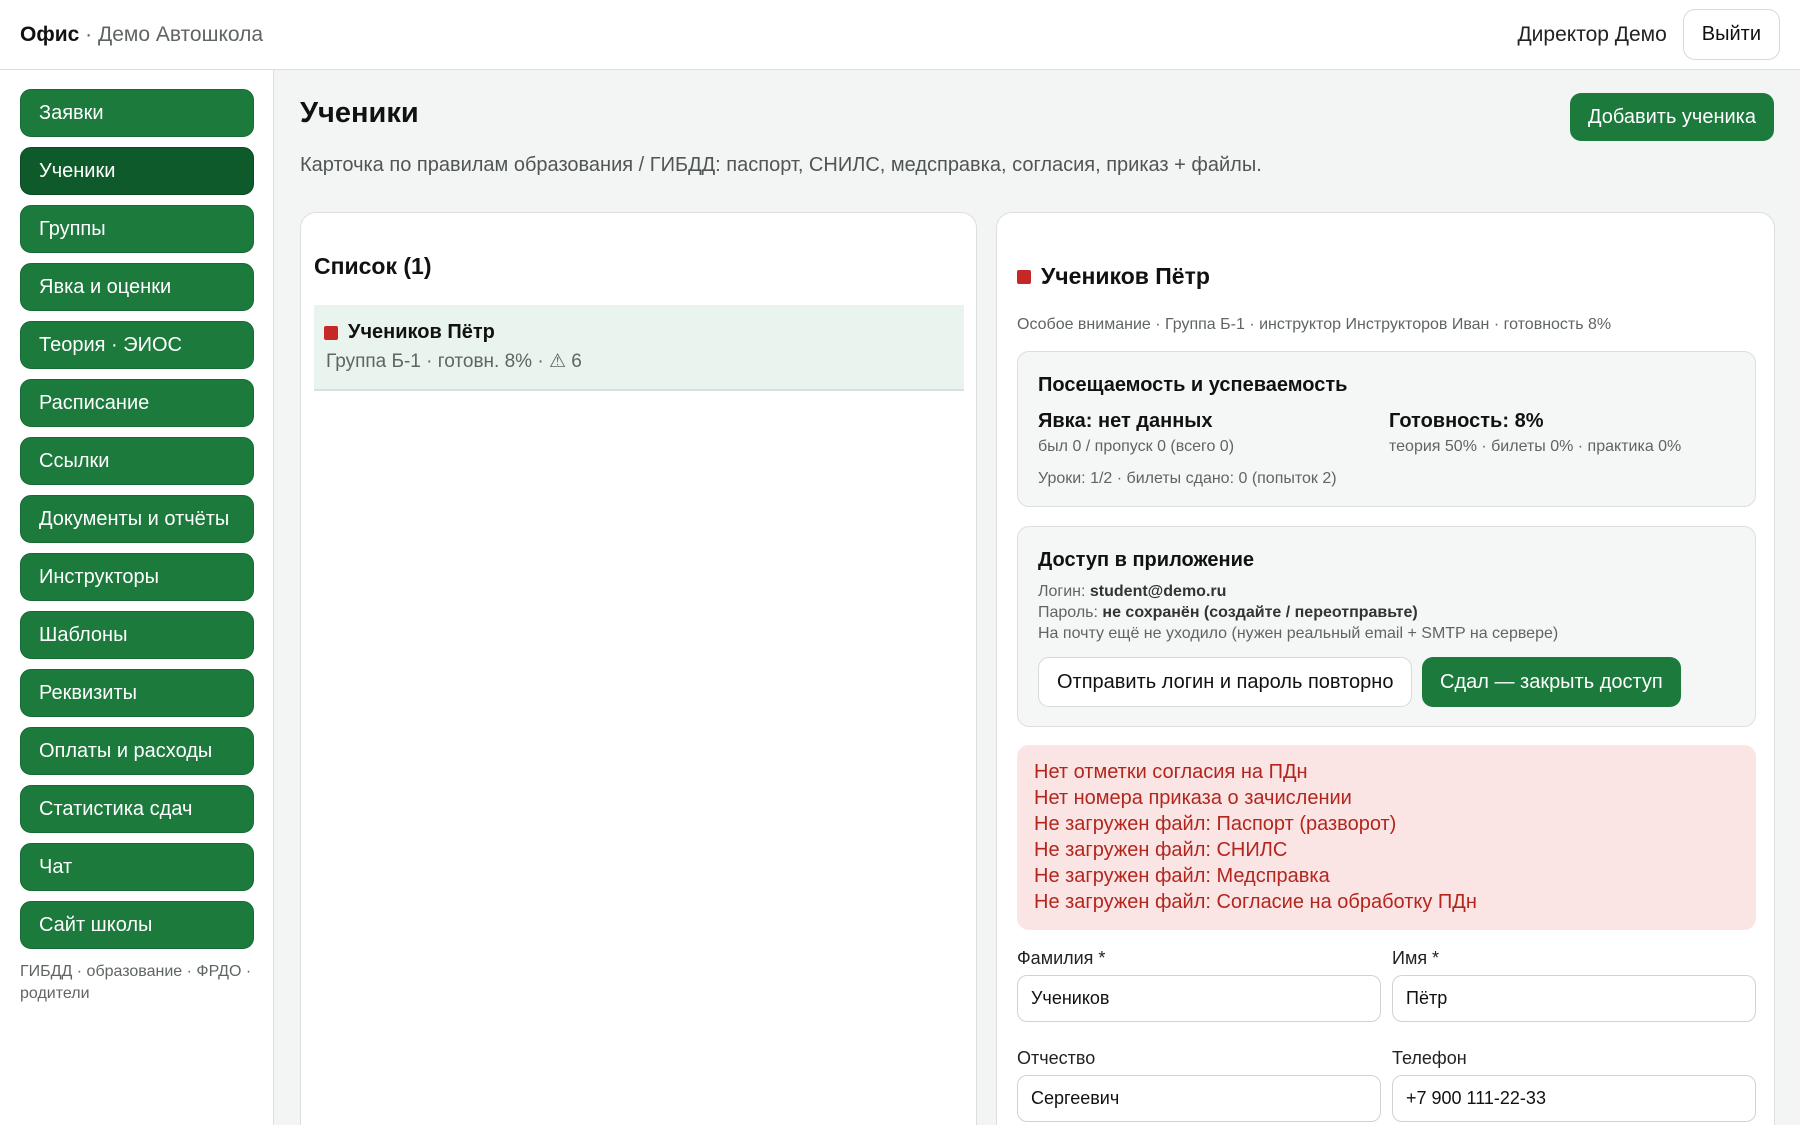 The width and height of the screenshot is (1800, 1125). Describe the element at coordinates (137, 751) in the screenshot. I see `sidebar-item-payments: Оплаты и расходы` at that location.